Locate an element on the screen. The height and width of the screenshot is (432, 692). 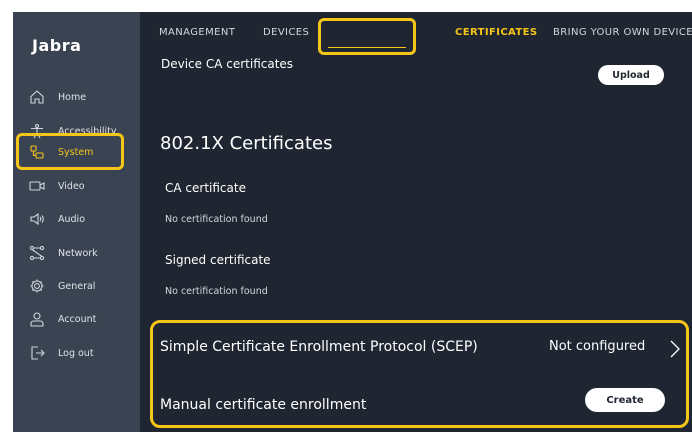
tab-management: MANAGEMENT is located at coordinates (197, 32).